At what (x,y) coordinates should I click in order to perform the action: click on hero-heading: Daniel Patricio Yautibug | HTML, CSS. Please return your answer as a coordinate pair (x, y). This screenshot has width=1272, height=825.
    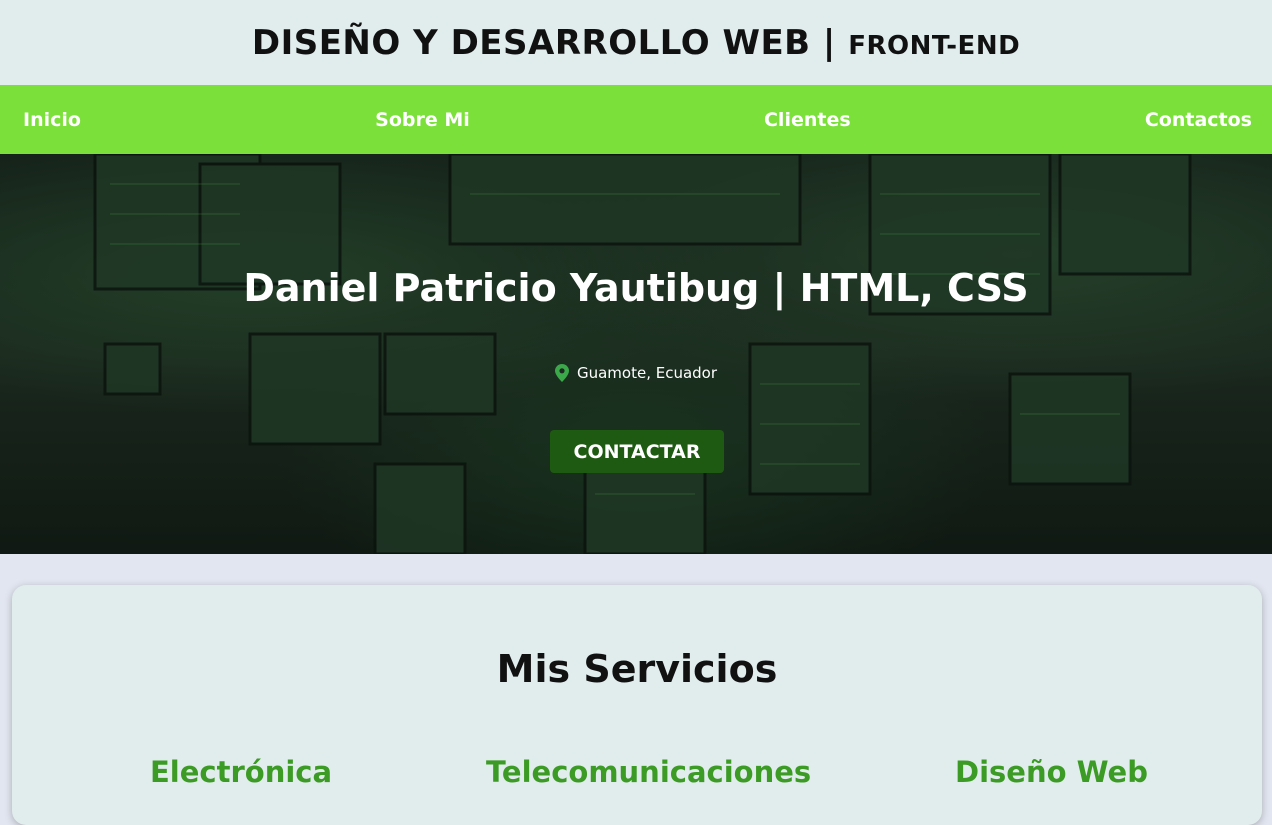
    Looking at the image, I should click on (636, 288).